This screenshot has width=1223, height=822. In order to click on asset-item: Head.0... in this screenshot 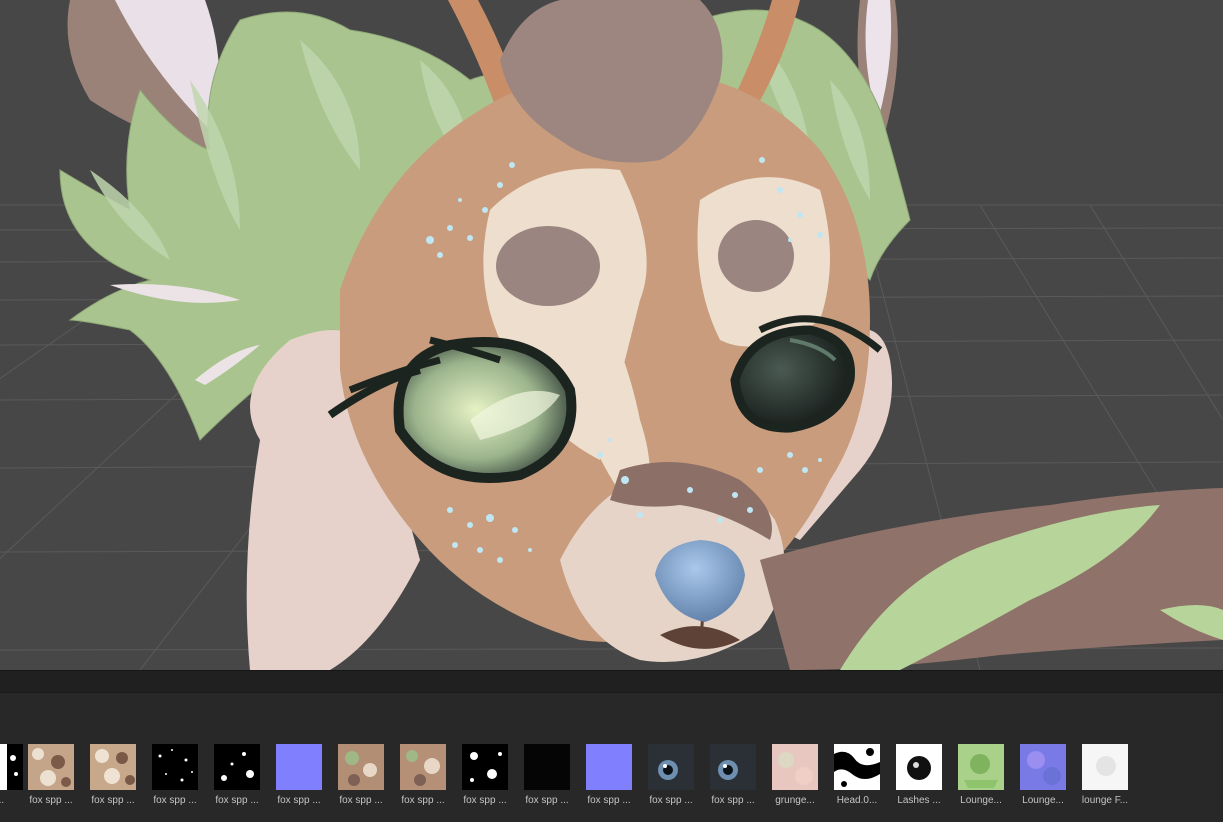, I will do `click(857, 780)`.